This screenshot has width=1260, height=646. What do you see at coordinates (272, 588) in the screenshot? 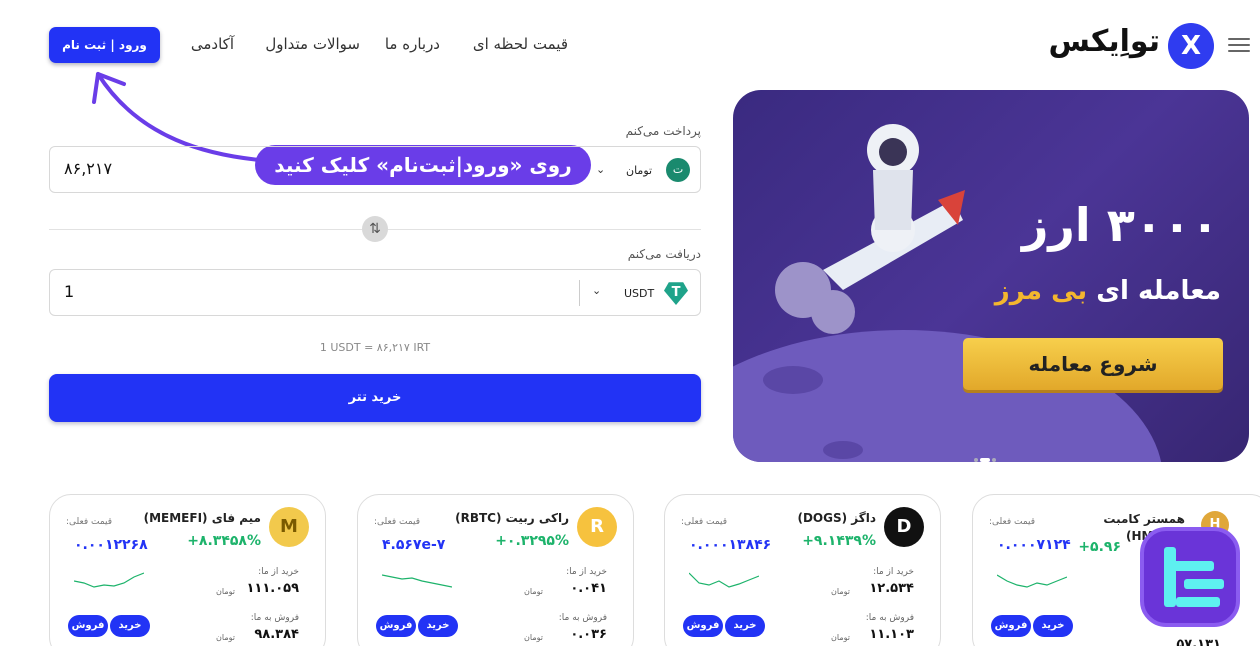
I see `buy-price: ۱۱۱.۰۵۹` at bounding box center [272, 588].